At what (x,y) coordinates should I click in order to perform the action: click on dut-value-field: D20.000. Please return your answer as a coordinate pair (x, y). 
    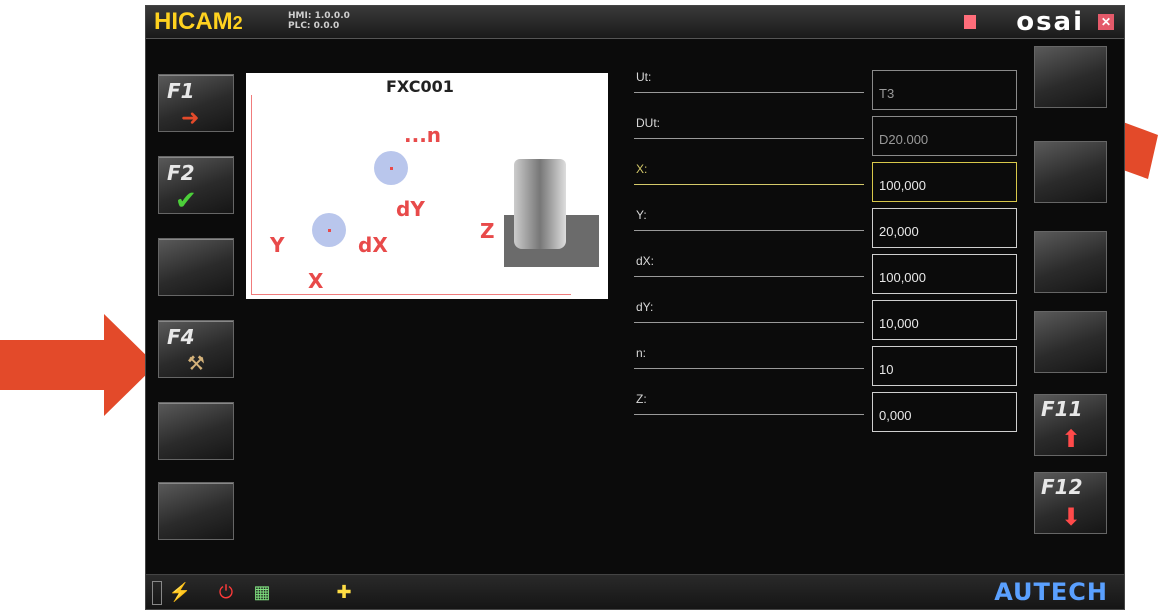
    Looking at the image, I should click on (944, 136).